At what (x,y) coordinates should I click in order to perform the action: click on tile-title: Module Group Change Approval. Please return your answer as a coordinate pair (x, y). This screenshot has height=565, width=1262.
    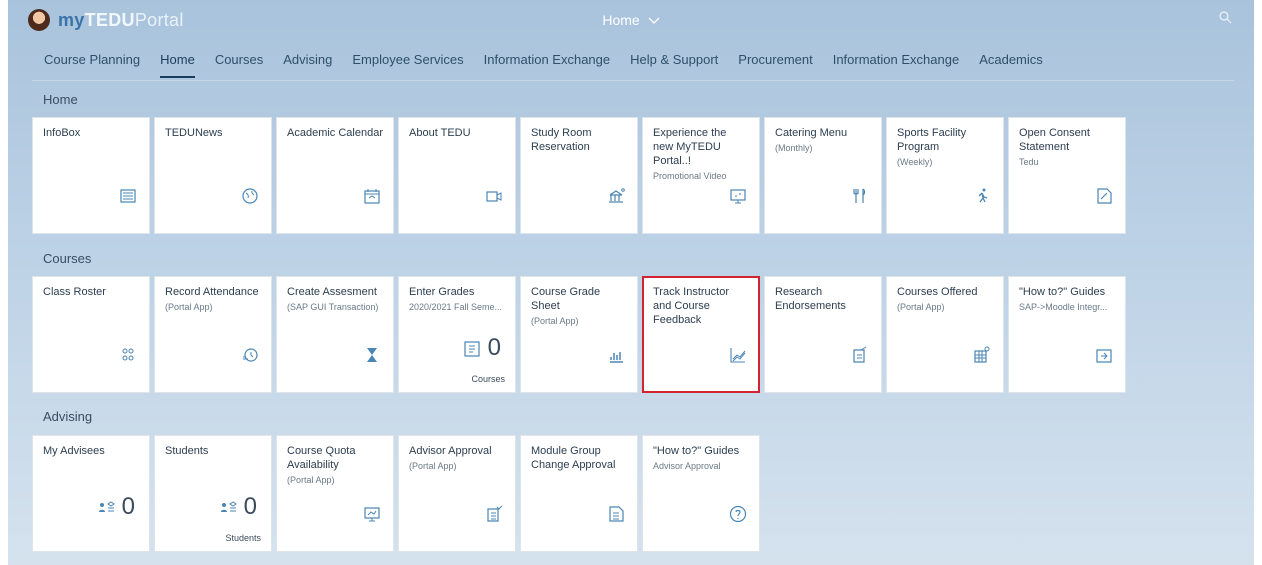
    Looking at the image, I should click on (573, 458).